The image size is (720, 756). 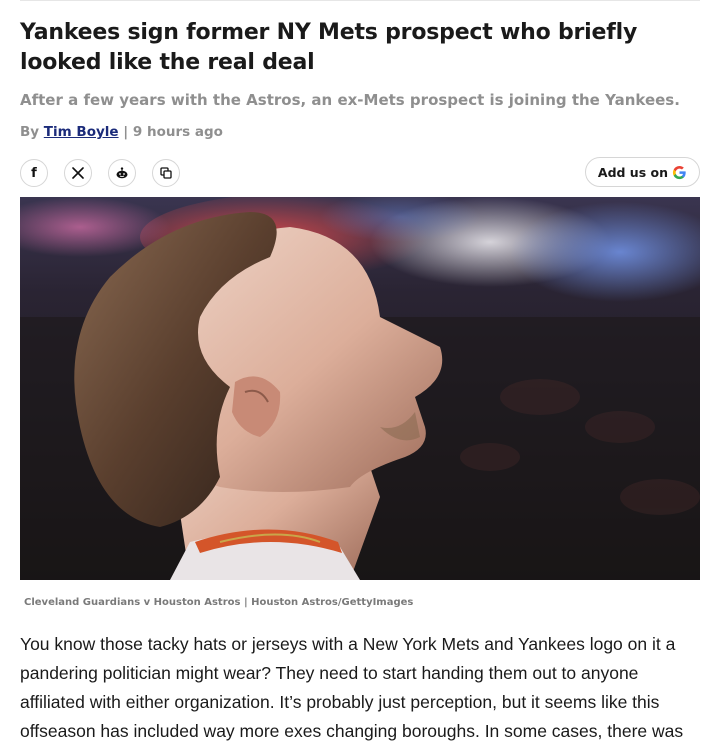 I want to click on copy-link-button, so click(x=166, y=173).